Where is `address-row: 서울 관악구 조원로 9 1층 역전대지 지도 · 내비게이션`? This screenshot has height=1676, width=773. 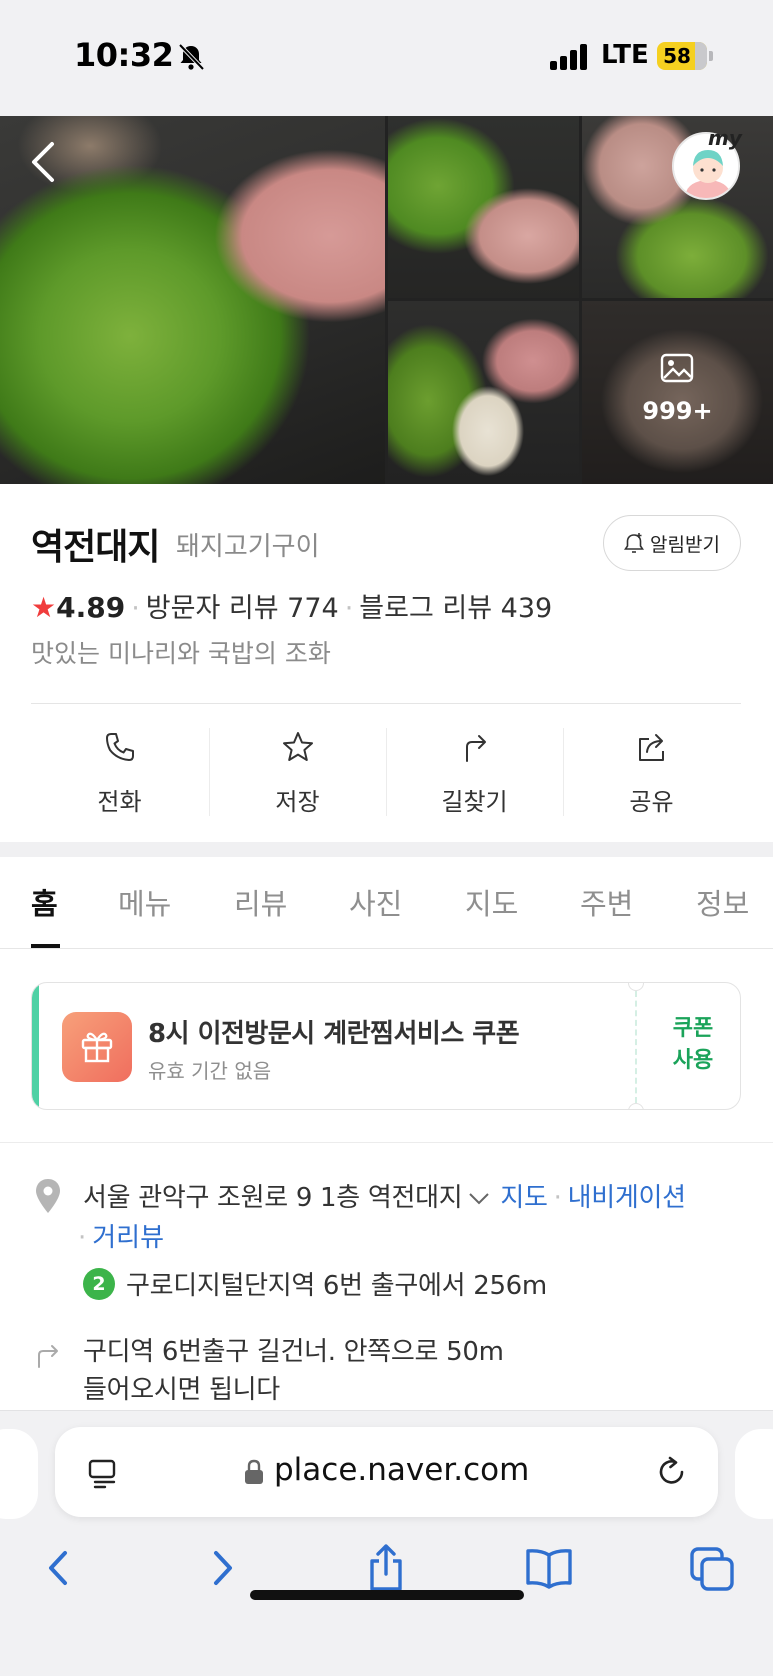
address-row: 서울 관악구 조원로 9 1층 역전대지 지도 · 내비게이션 is located at coordinates (384, 1195).